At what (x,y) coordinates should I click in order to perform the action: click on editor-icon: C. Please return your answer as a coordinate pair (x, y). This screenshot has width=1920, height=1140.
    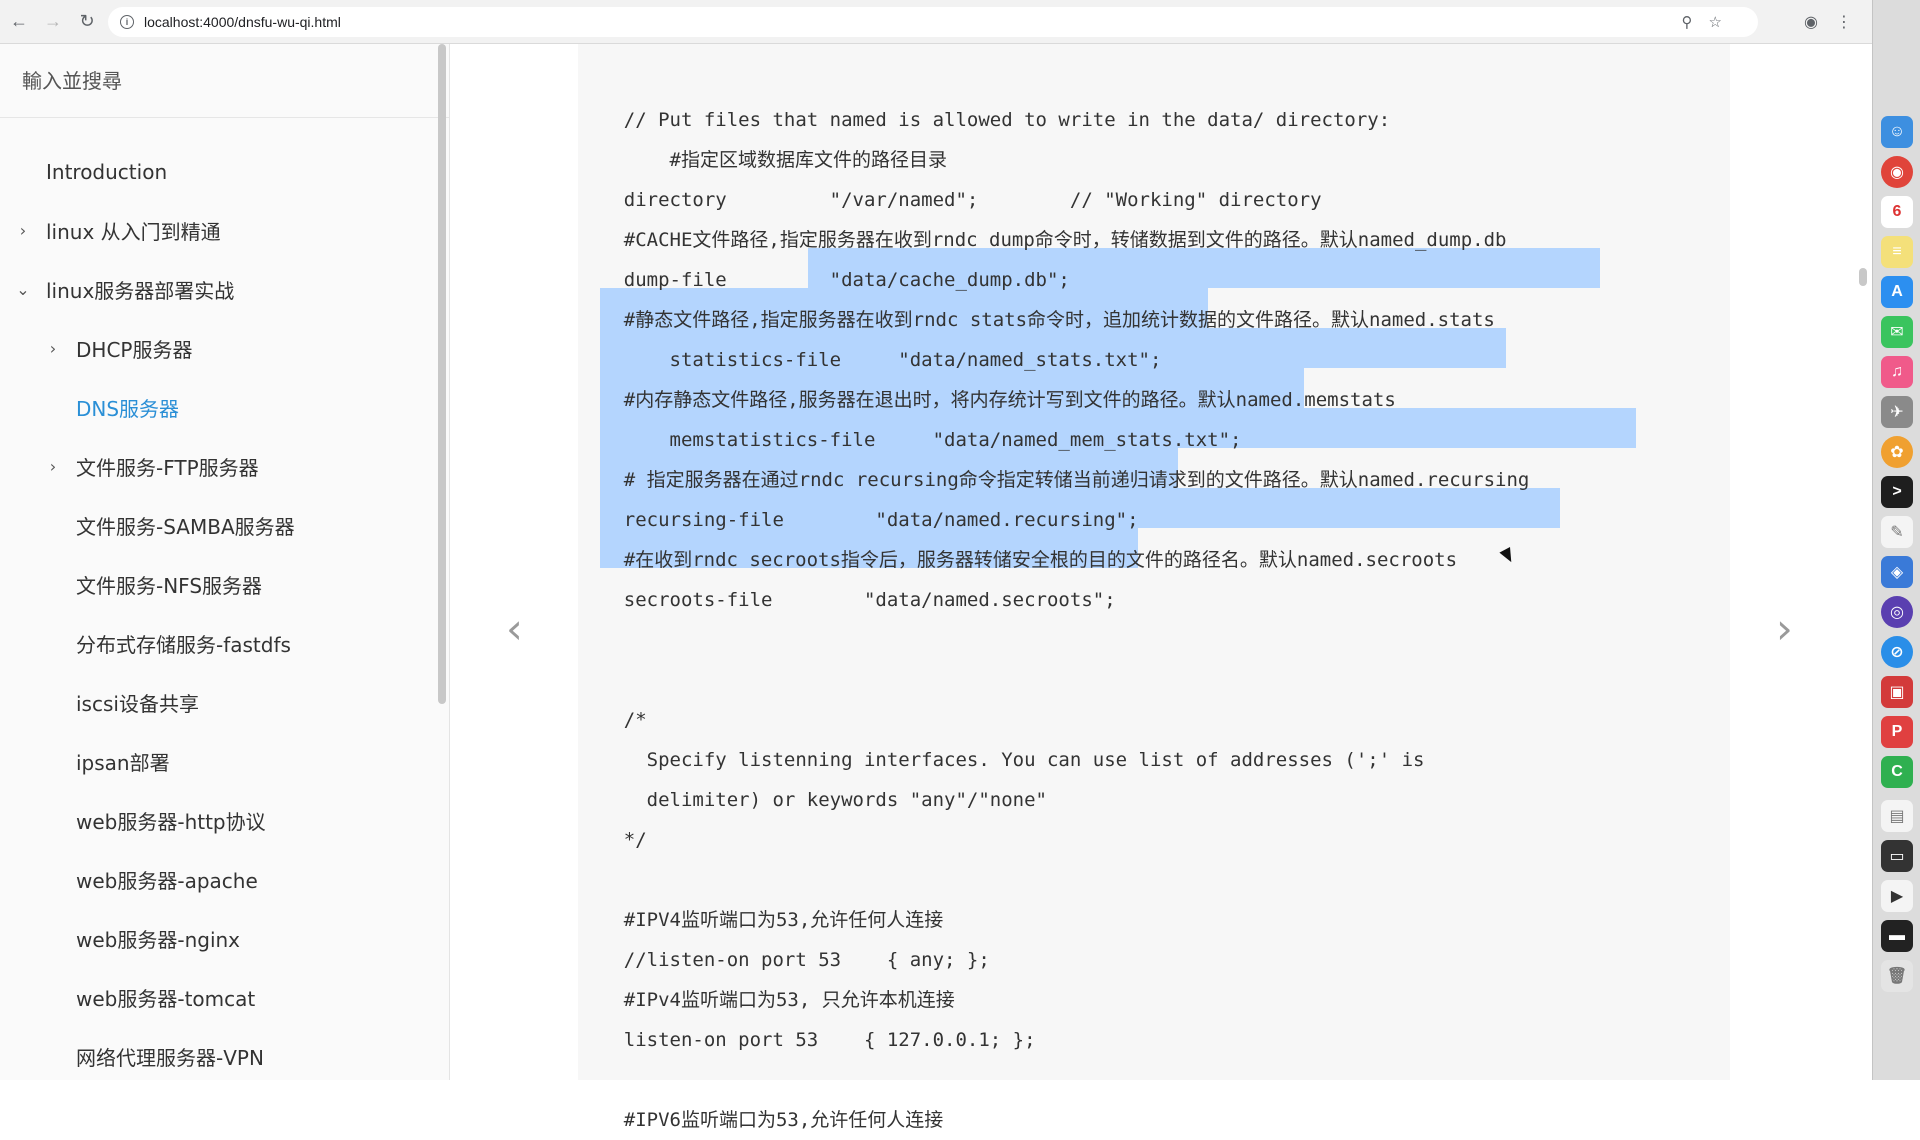
    Looking at the image, I should click on (1897, 772).